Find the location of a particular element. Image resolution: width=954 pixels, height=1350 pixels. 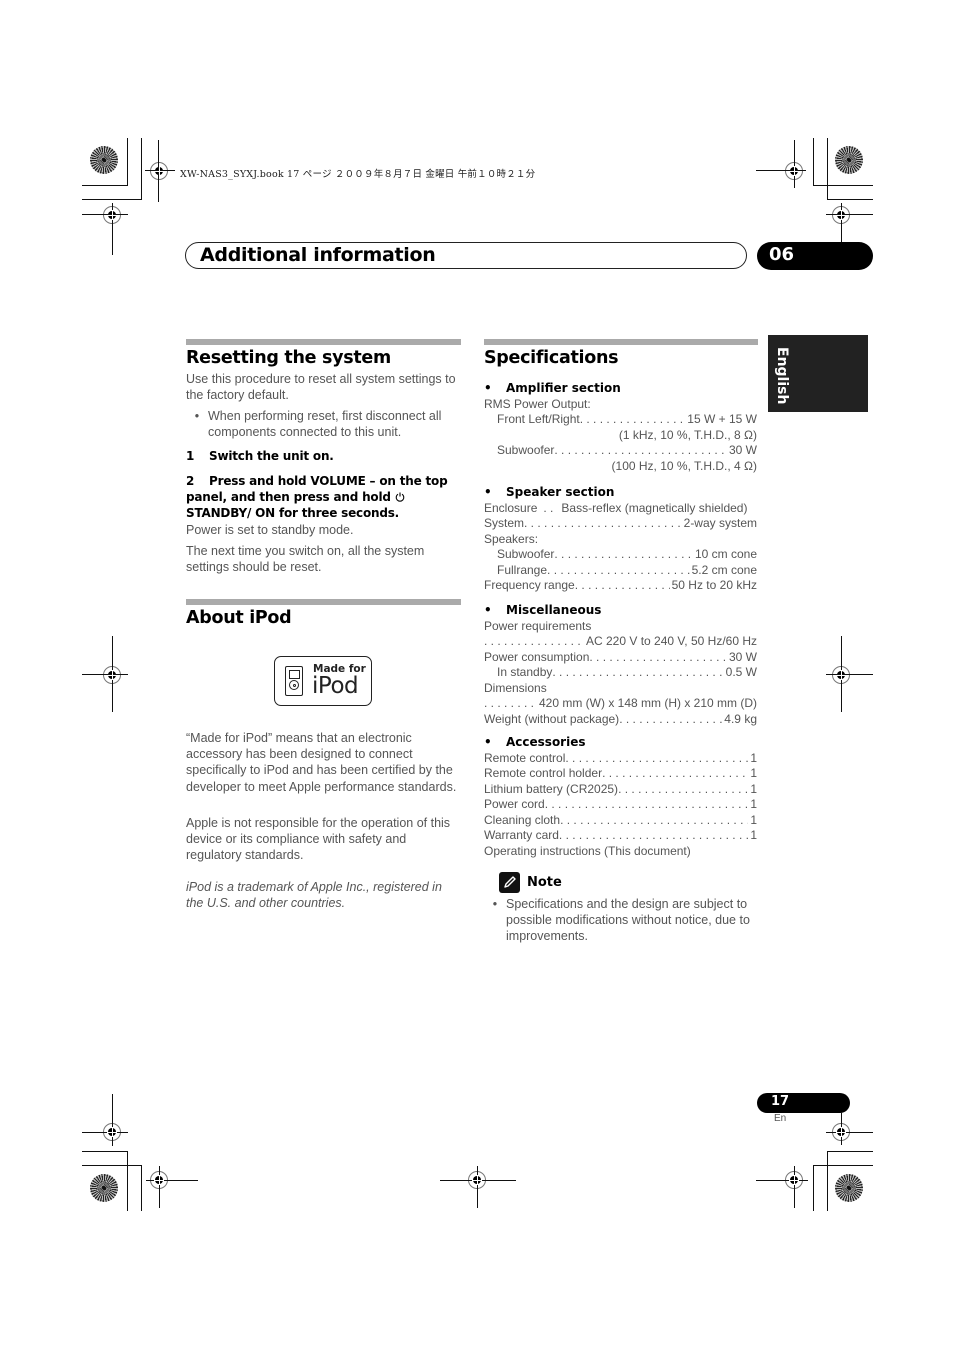

spec-row: System2-way system is located at coordinates (620, 524).